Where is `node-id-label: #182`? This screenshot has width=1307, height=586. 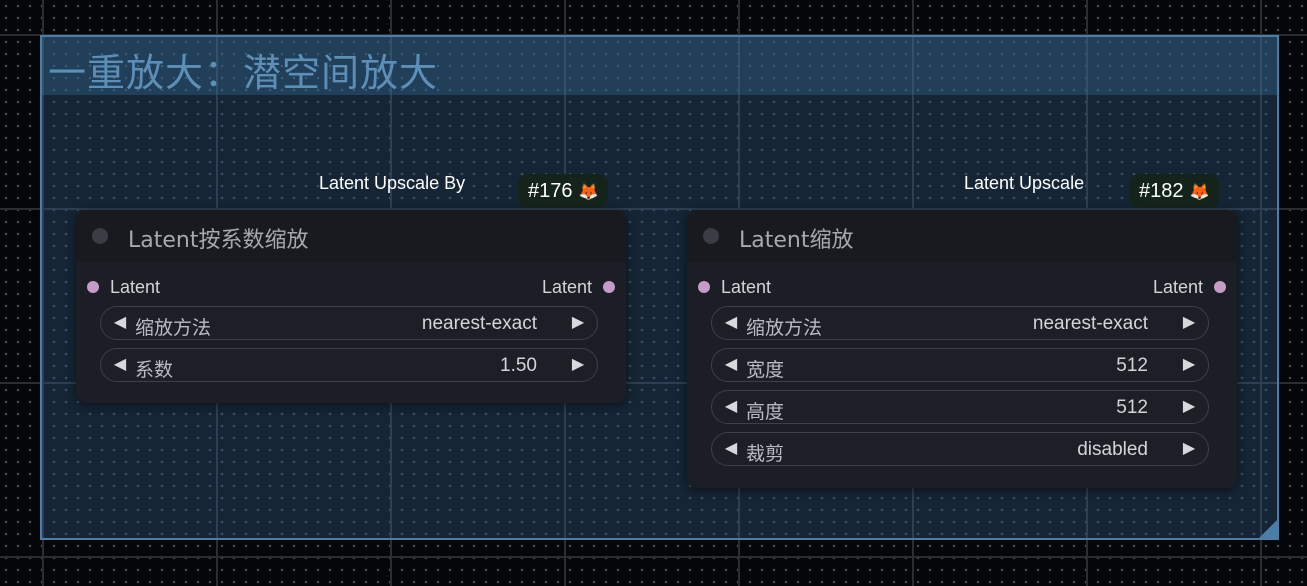 node-id-label: #182 is located at coordinates (1161, 191).